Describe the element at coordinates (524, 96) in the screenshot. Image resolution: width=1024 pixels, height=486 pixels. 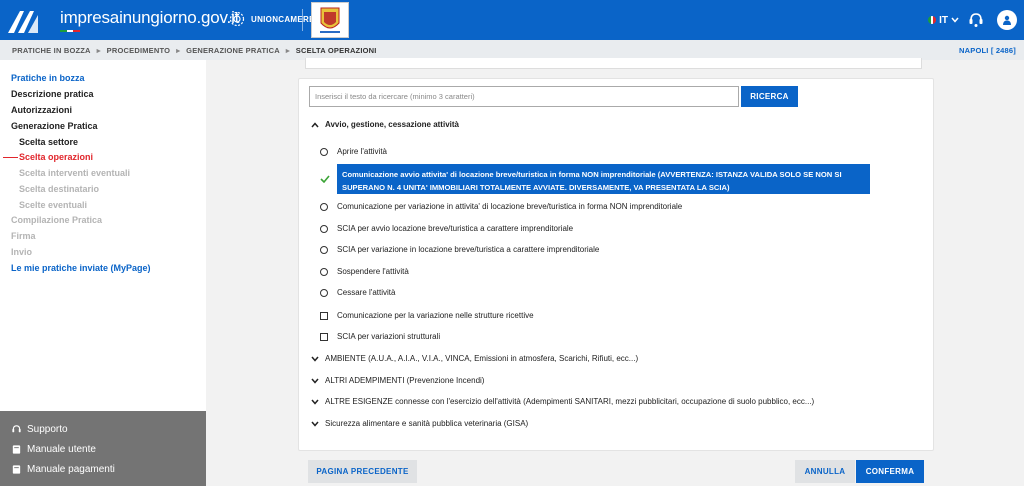
I see `search-input` at that location.